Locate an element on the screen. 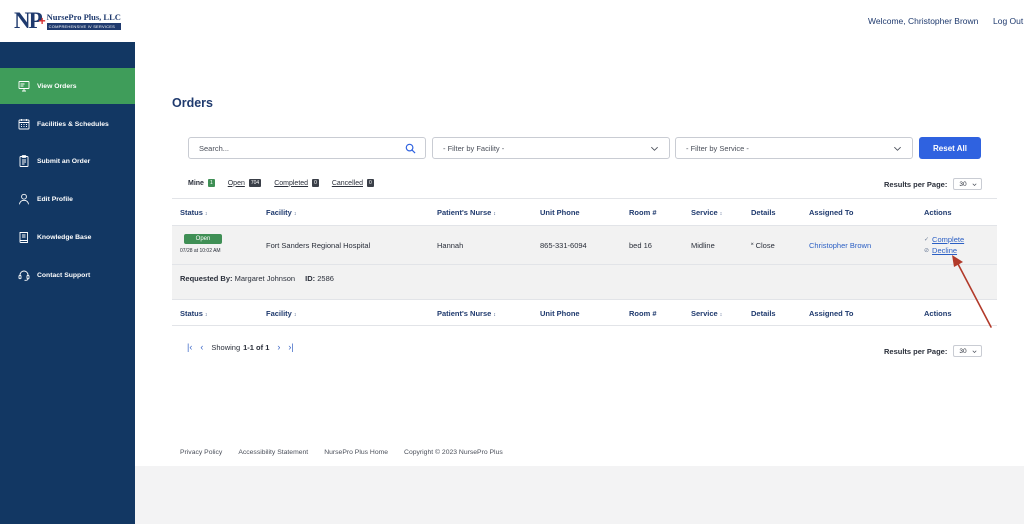 The width and height of the screenshot is (1024, 524). check-icon: ✓ is located at coordinates (927, 240).